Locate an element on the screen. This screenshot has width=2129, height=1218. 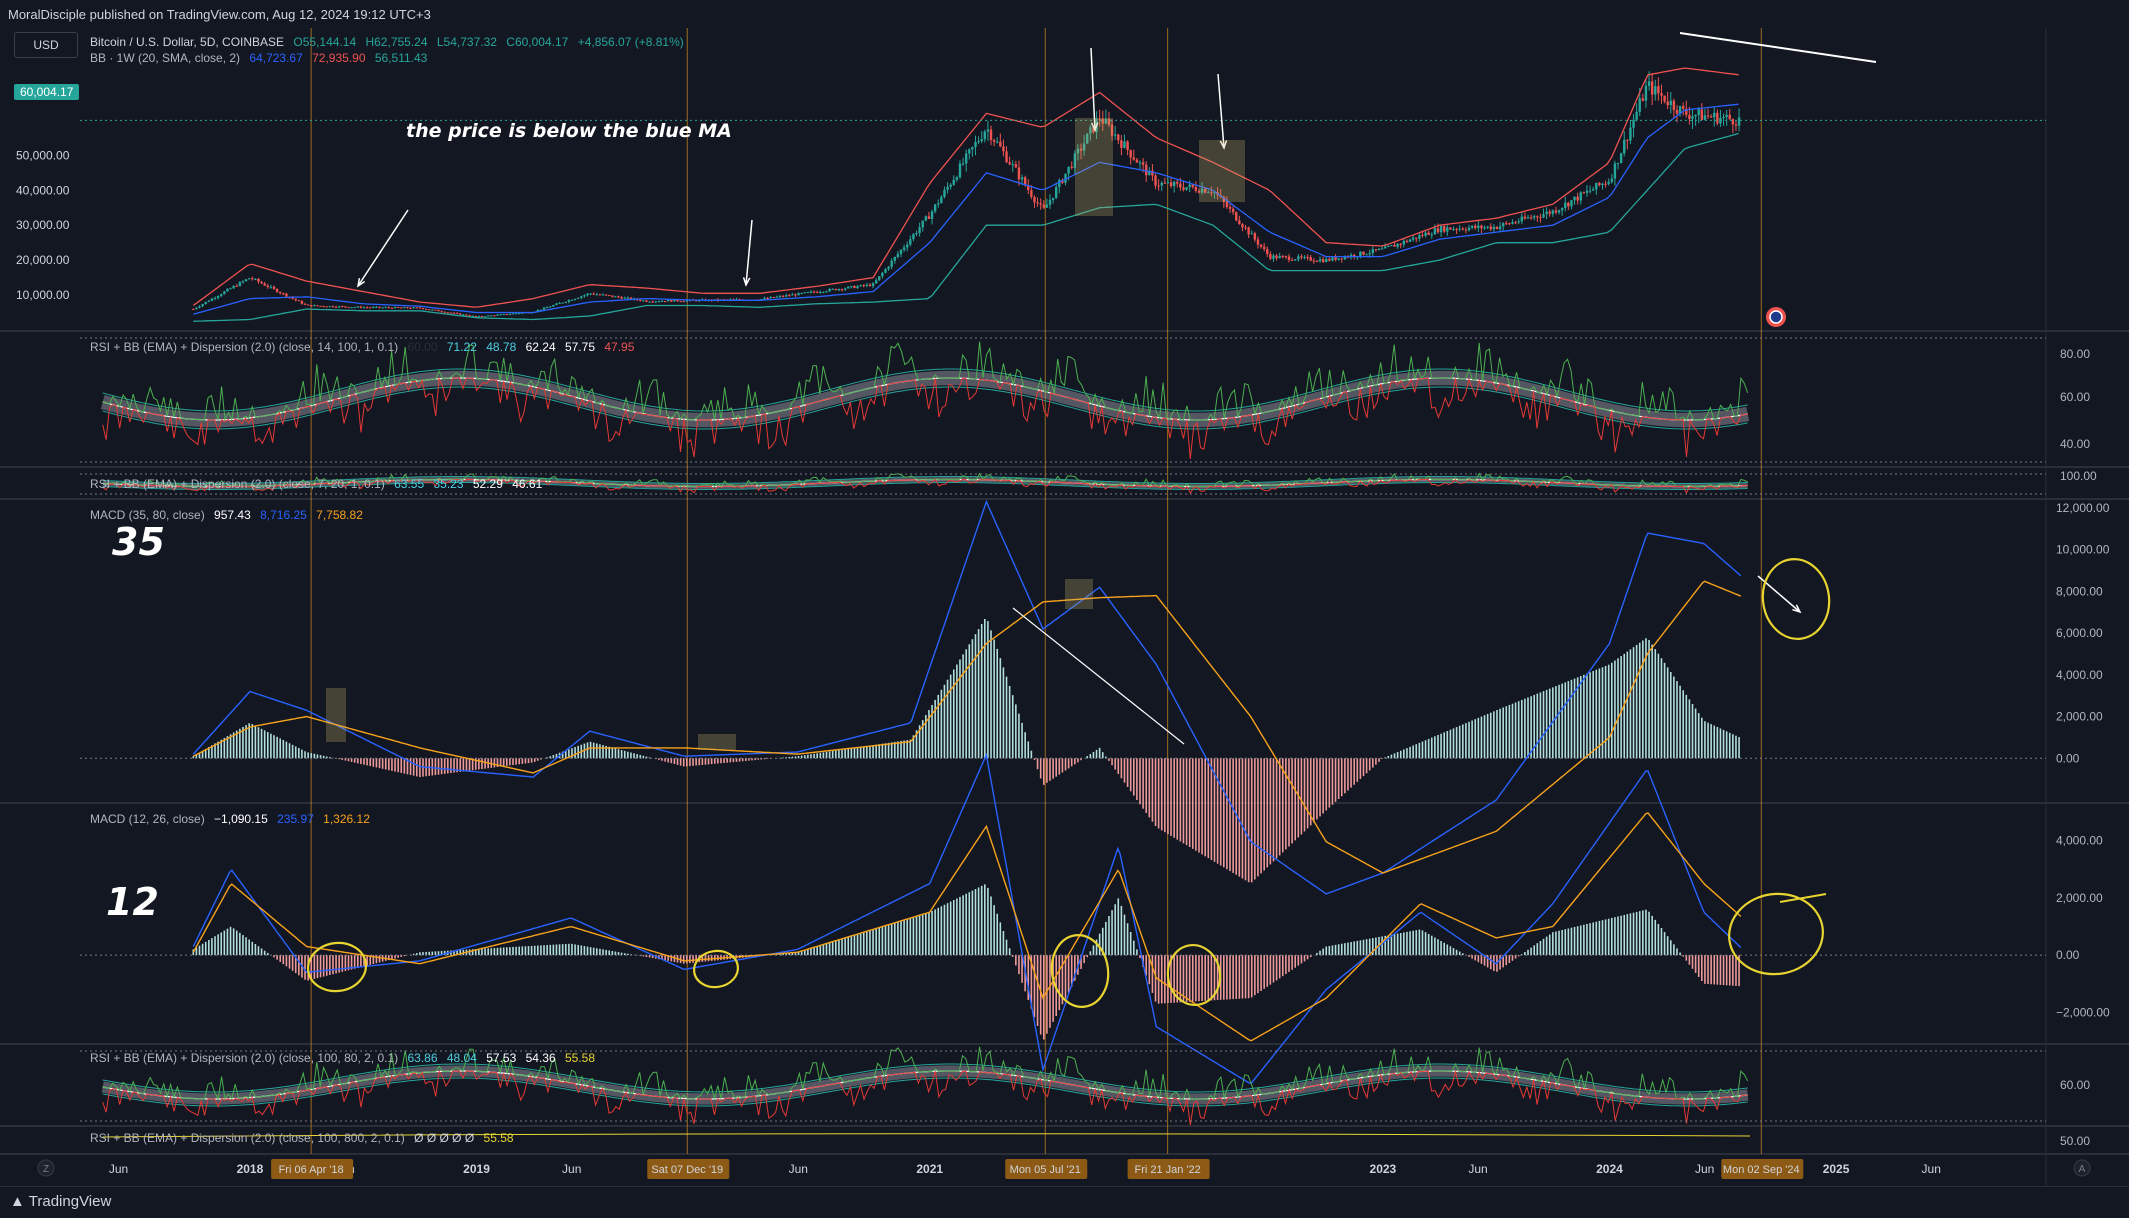
rsi3-val1: 63.86 is located at coordinates (422, 1058).